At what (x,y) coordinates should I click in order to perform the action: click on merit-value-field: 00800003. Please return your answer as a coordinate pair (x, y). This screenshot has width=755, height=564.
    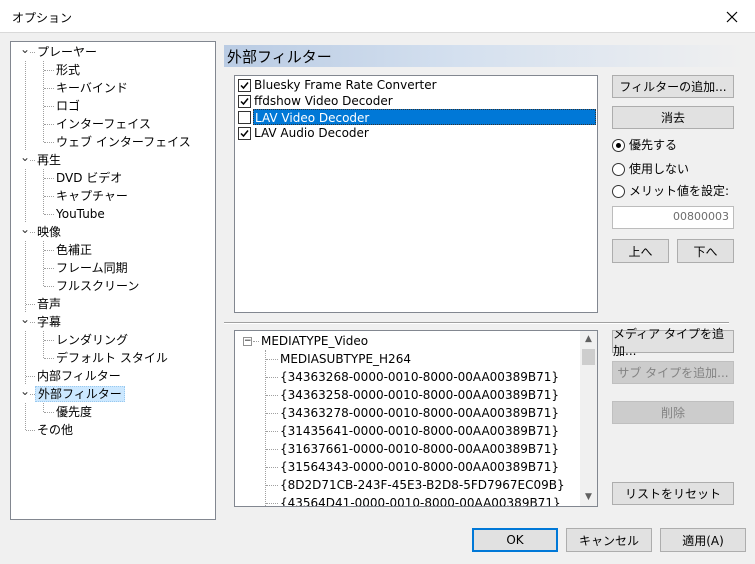
    Looking at the image, I should click on (673, 217).